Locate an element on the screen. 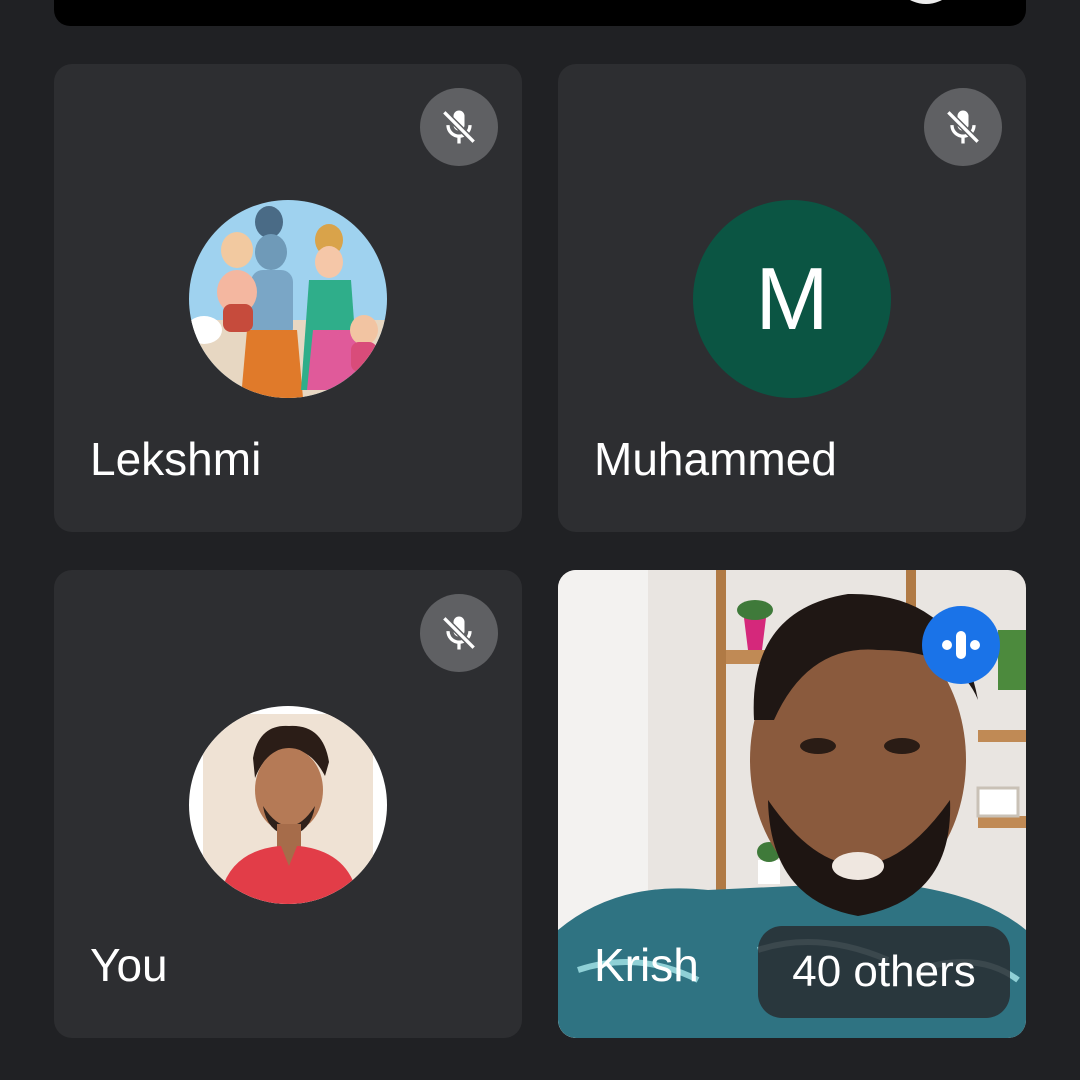 Image resolution: width=1080 pixels, height=1080 pixels. avatar-letter: M is located at coordinates (792, 299).